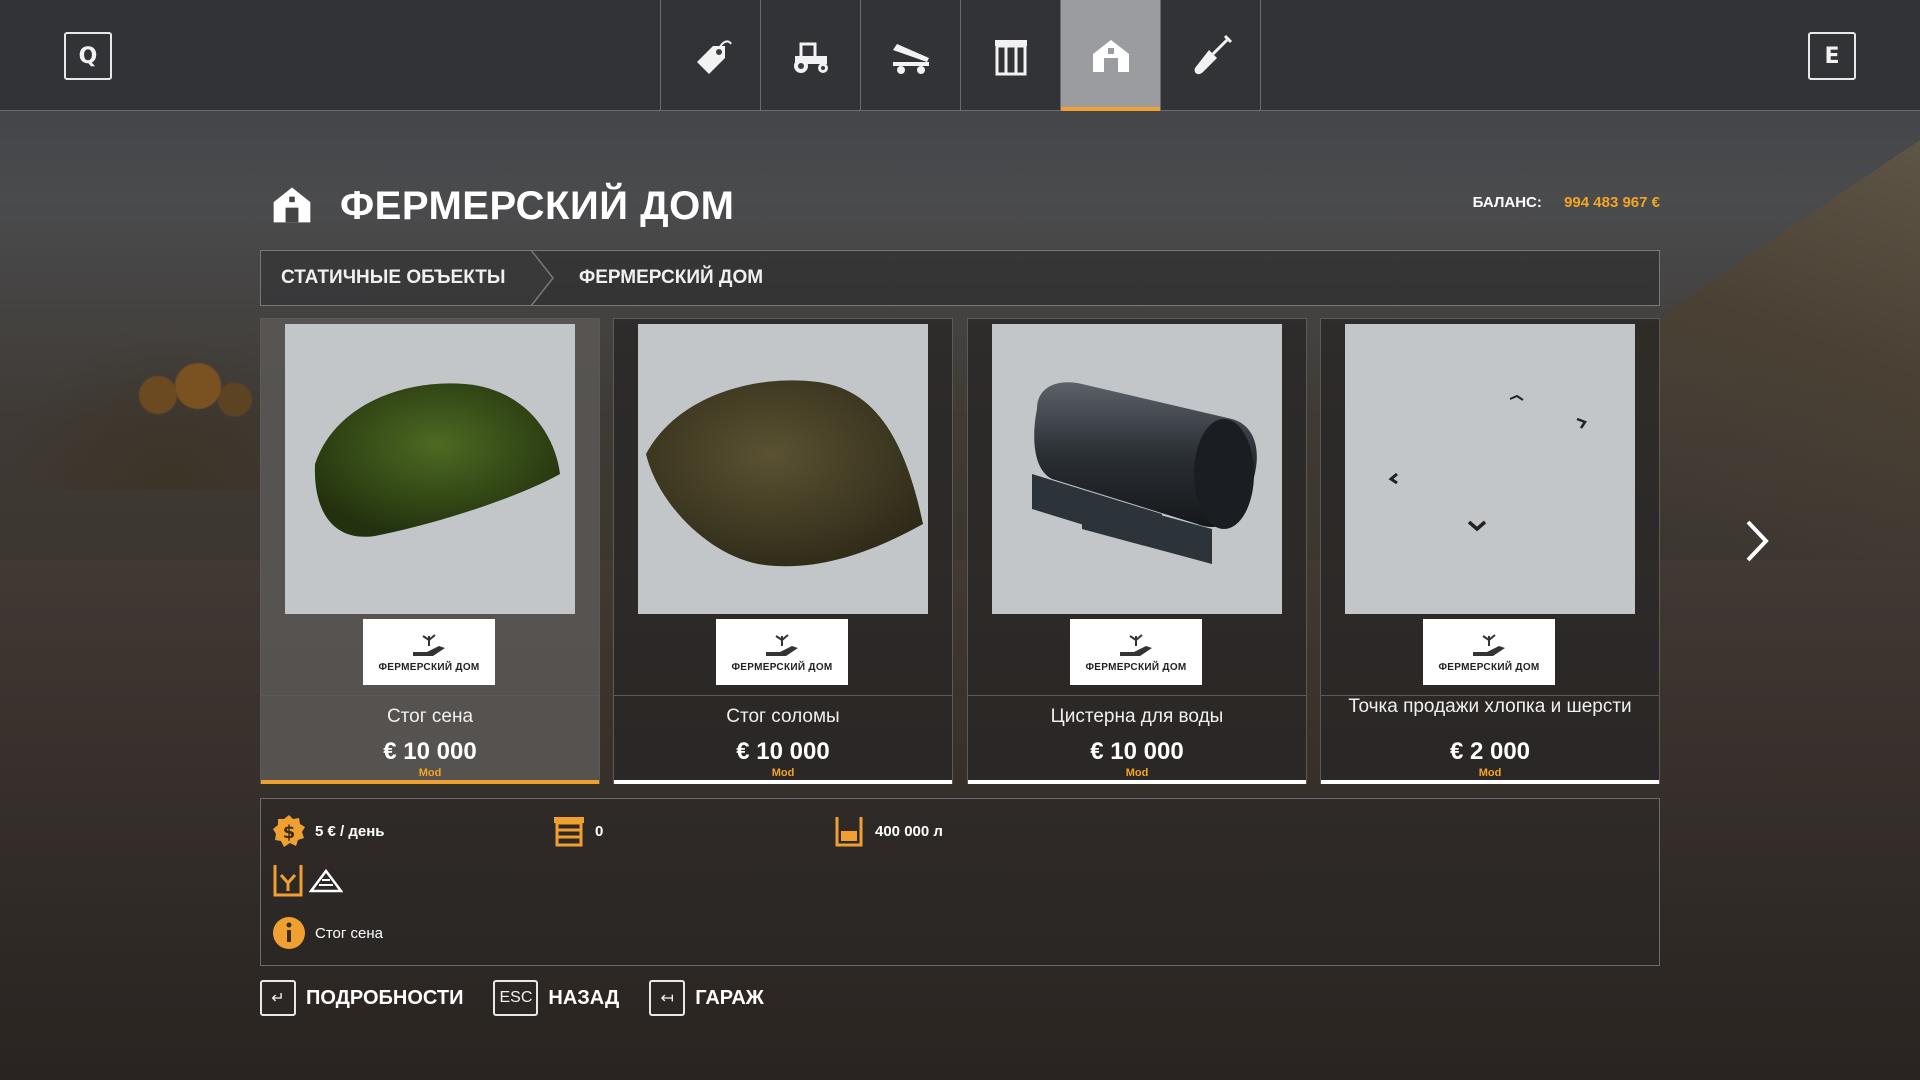 This screenshot has width=1920, height=1080. Describe the element at coordinates (430, 782) in the screenshot. I see `selection-indicator` at that location.